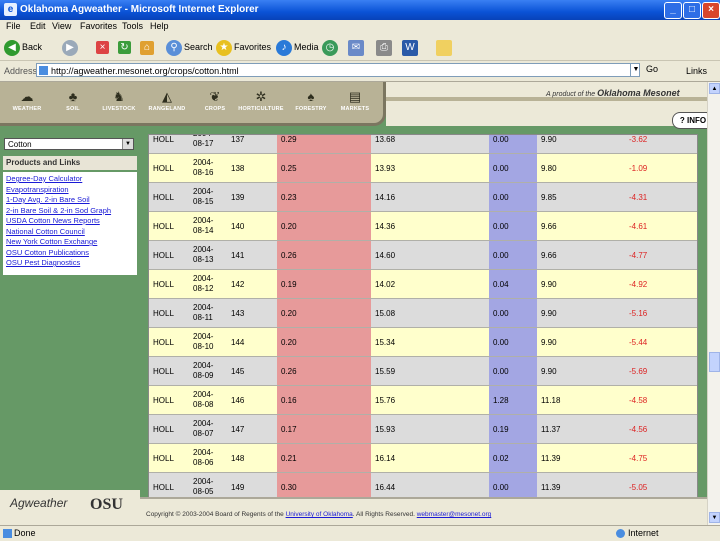 Image resolution: width=720 pixels, height=541 pixels. I want to click on link-usda-news: USDA Cotton News Reports, so click(70, 221).